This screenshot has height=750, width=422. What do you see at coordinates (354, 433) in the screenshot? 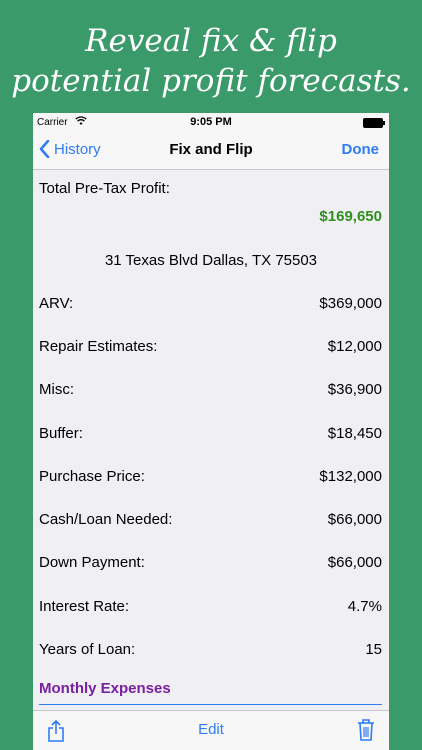
I see `row-value: $18,450` at bounding box center [354, 433].